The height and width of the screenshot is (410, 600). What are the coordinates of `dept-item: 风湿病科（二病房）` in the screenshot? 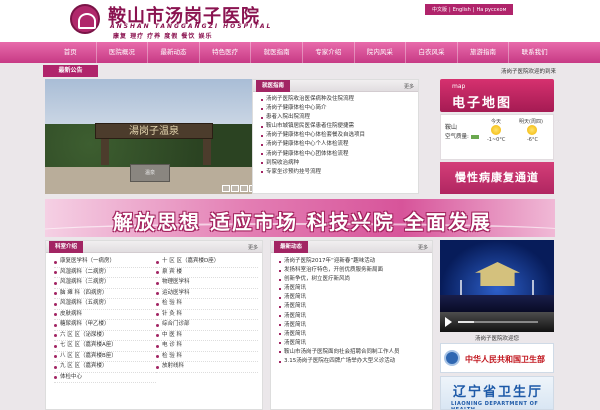 It's located at (105, 273).